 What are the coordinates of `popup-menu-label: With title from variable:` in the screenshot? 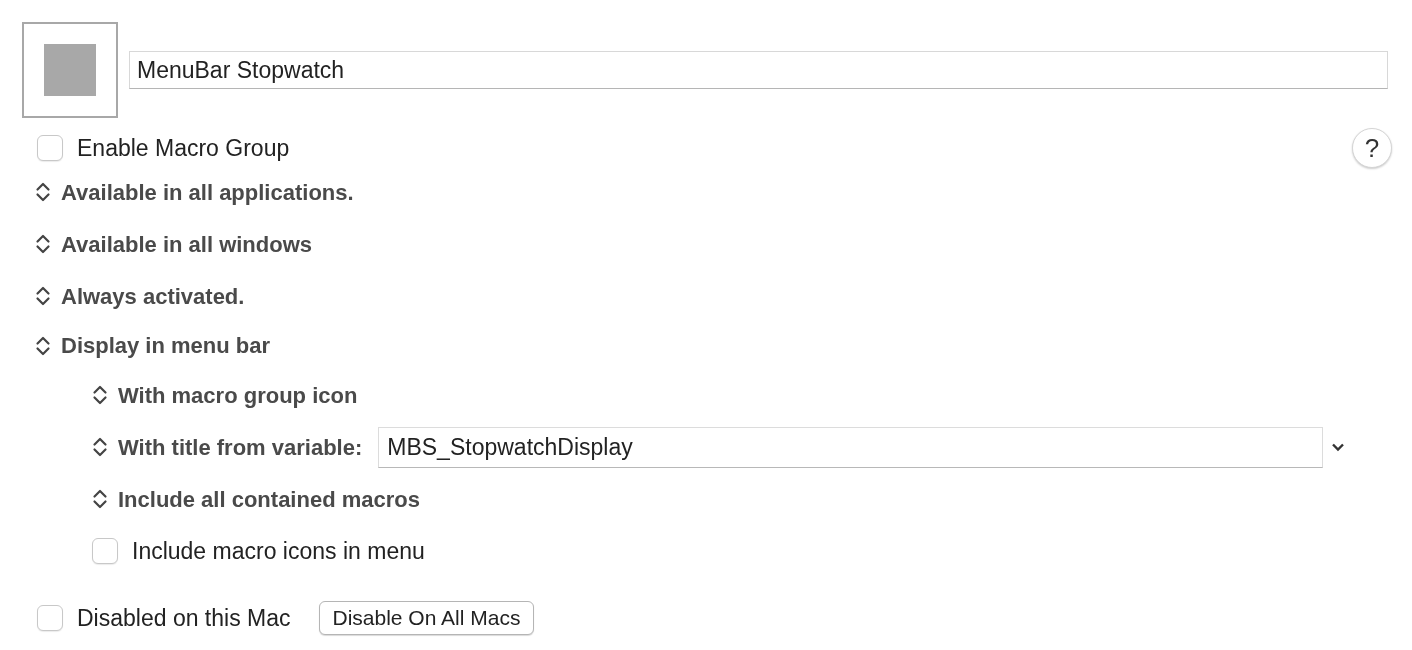 It's located at (240, 447).